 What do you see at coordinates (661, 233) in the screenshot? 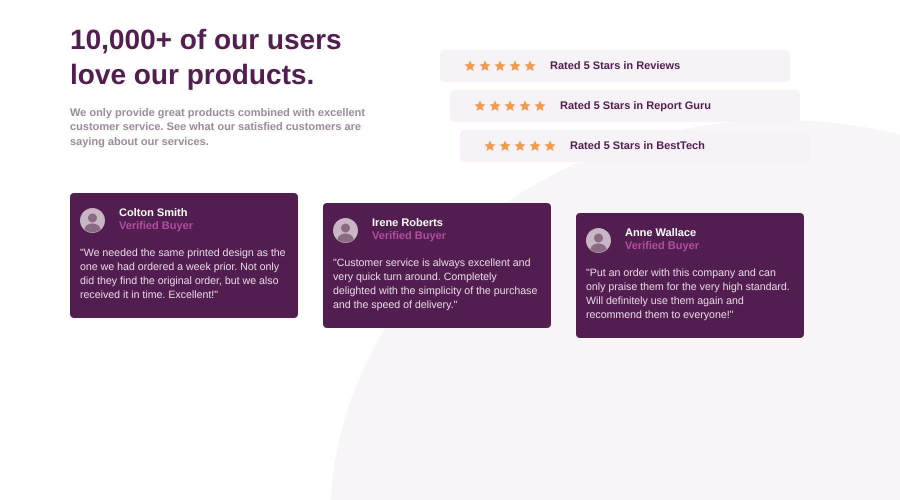
I see `reviewer-name: Anne Wallace` at bounding box center [661, 233].